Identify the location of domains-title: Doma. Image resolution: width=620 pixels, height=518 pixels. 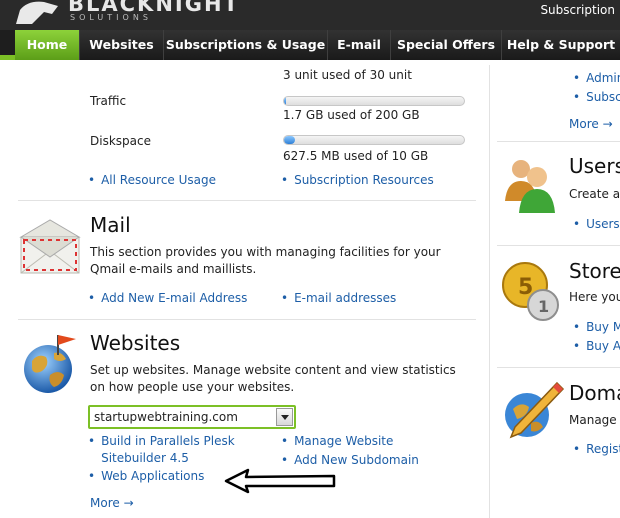
(594, 393).